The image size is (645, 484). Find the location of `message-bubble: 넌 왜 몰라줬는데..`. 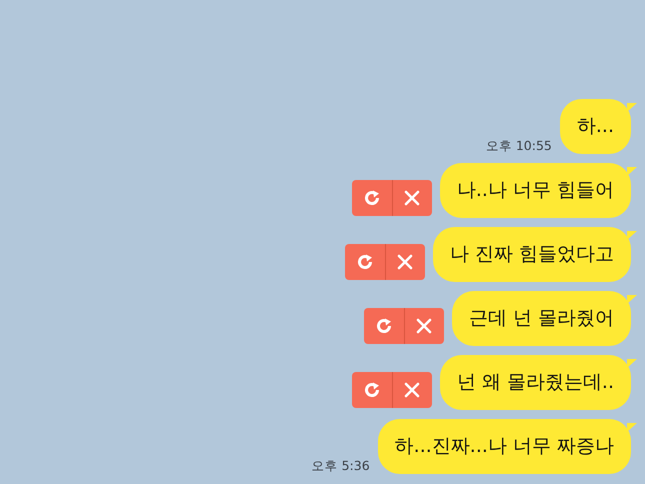

message-bubble: 넌 왜 몰라줬는데.. is located at coordinates (535, 382).